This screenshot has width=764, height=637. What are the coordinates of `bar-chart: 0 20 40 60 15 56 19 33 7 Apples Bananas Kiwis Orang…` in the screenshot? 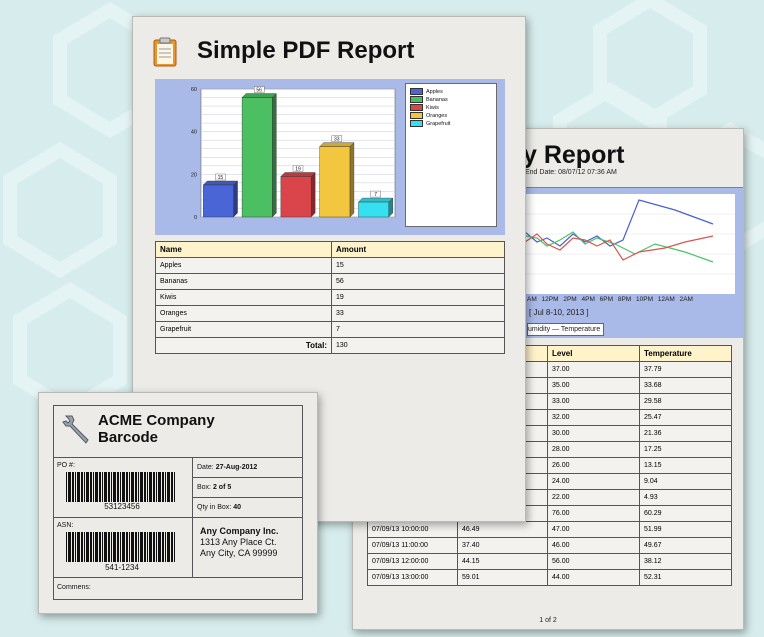 It's located at (330, 157).